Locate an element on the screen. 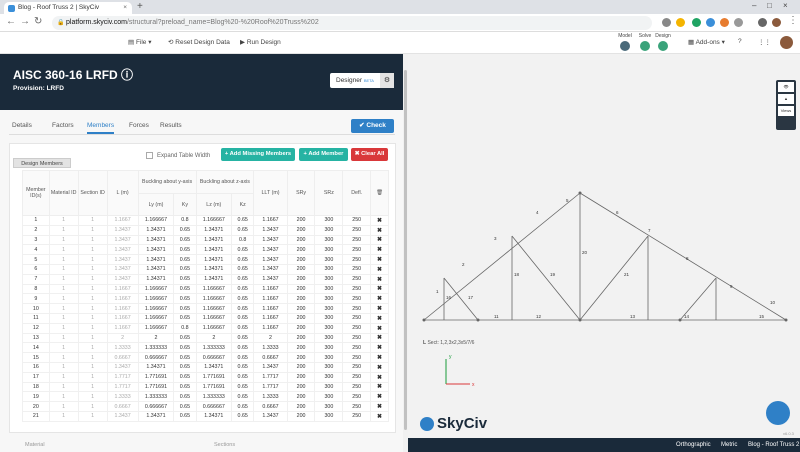 This screenshot has height=452, width=800. tab-factors: Factors is located at coordinates (63, 125).